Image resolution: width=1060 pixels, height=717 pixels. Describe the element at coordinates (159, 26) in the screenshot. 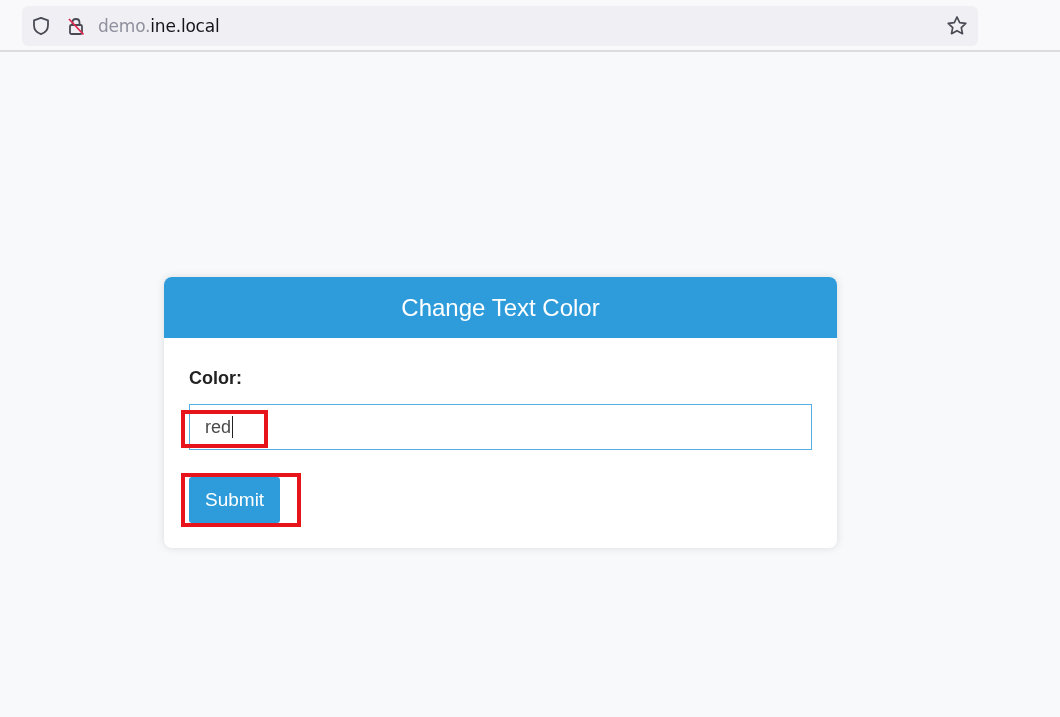

I see `url-text: demo.ine.local` at that location.